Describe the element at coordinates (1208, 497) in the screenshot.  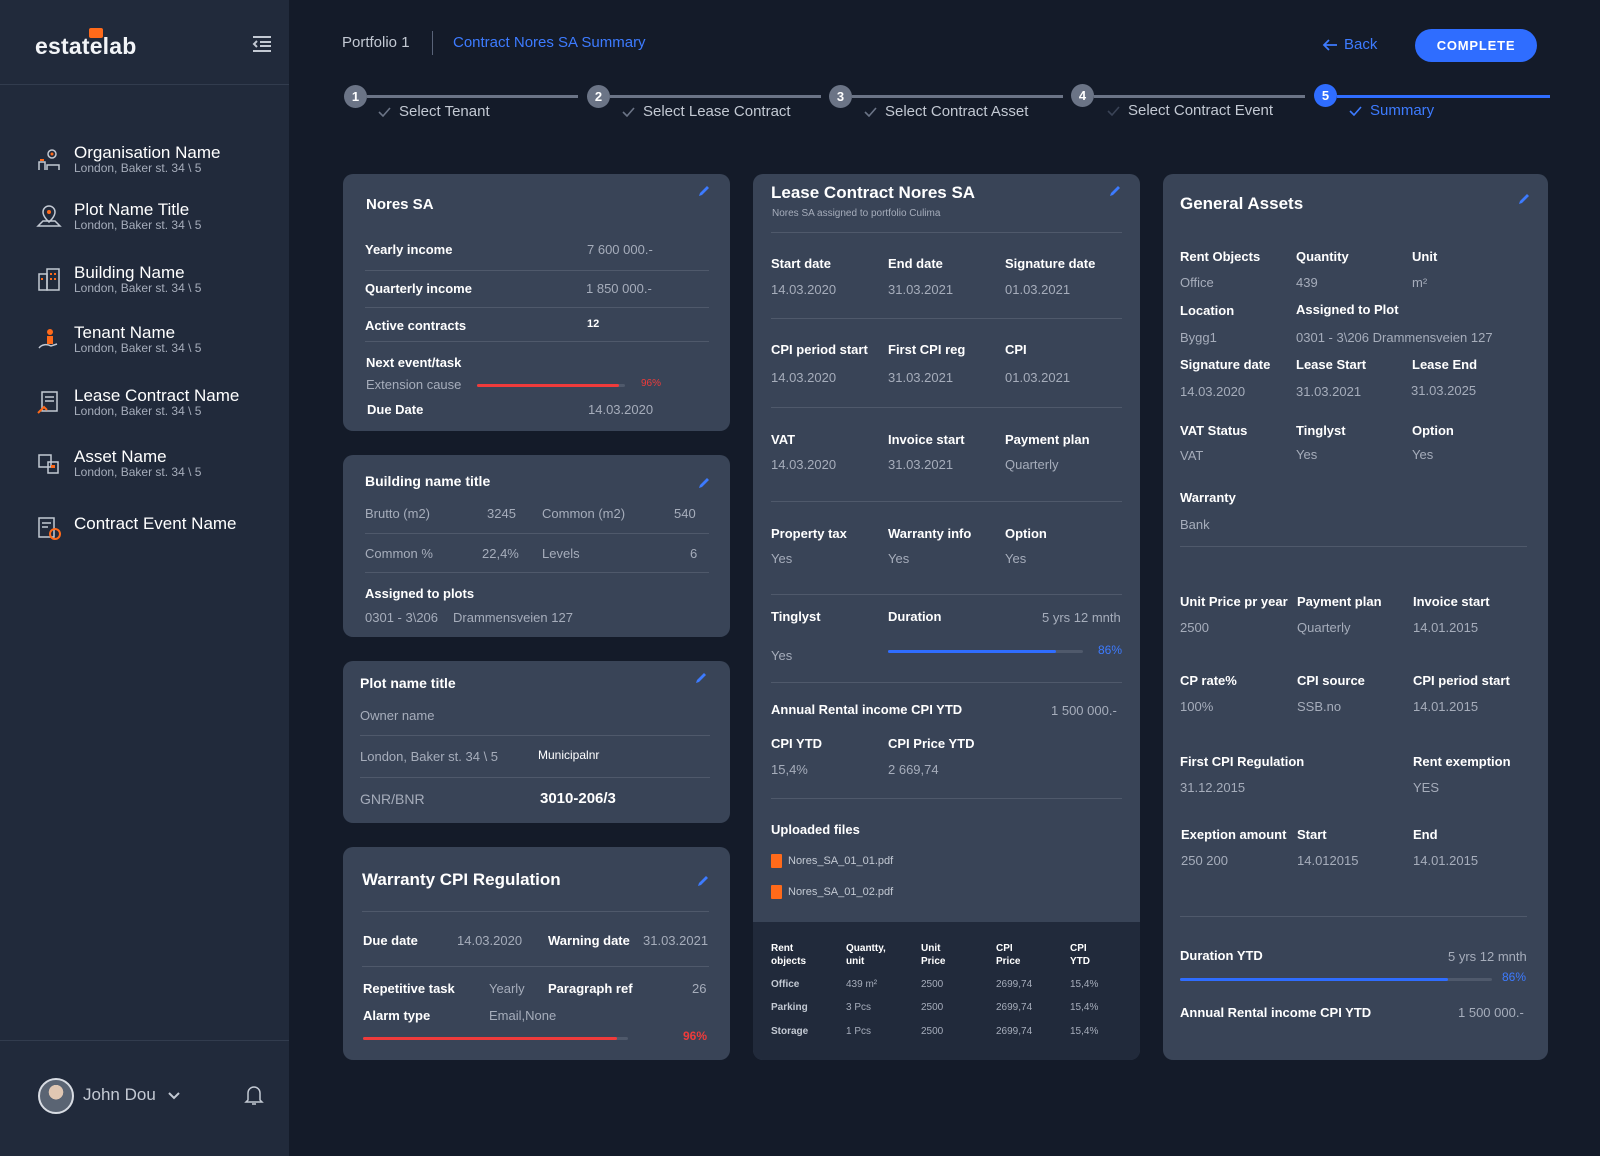
I see `field-label: Warranty` at that location.